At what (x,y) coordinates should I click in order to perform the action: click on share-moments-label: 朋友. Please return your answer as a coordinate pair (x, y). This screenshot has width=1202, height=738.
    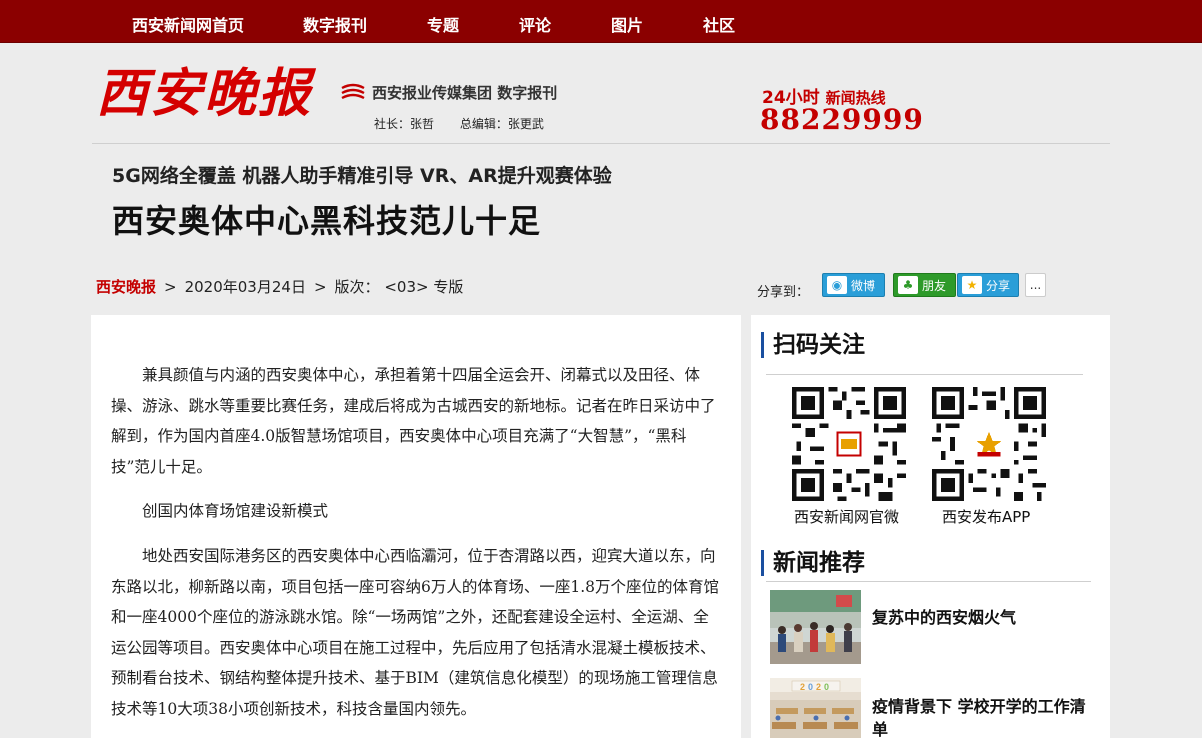
    Looking at the image, I should click on (934, 285).